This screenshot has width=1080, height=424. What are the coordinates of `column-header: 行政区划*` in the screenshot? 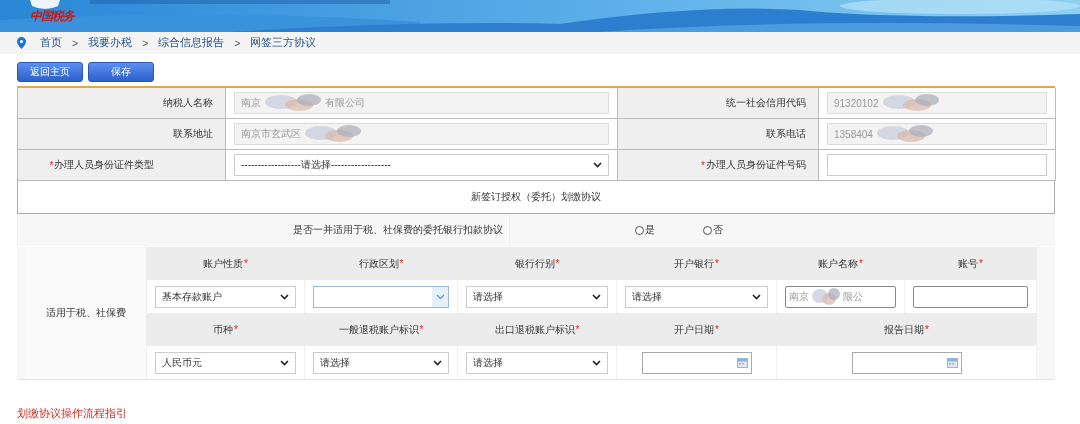 It's located at (381, 263).